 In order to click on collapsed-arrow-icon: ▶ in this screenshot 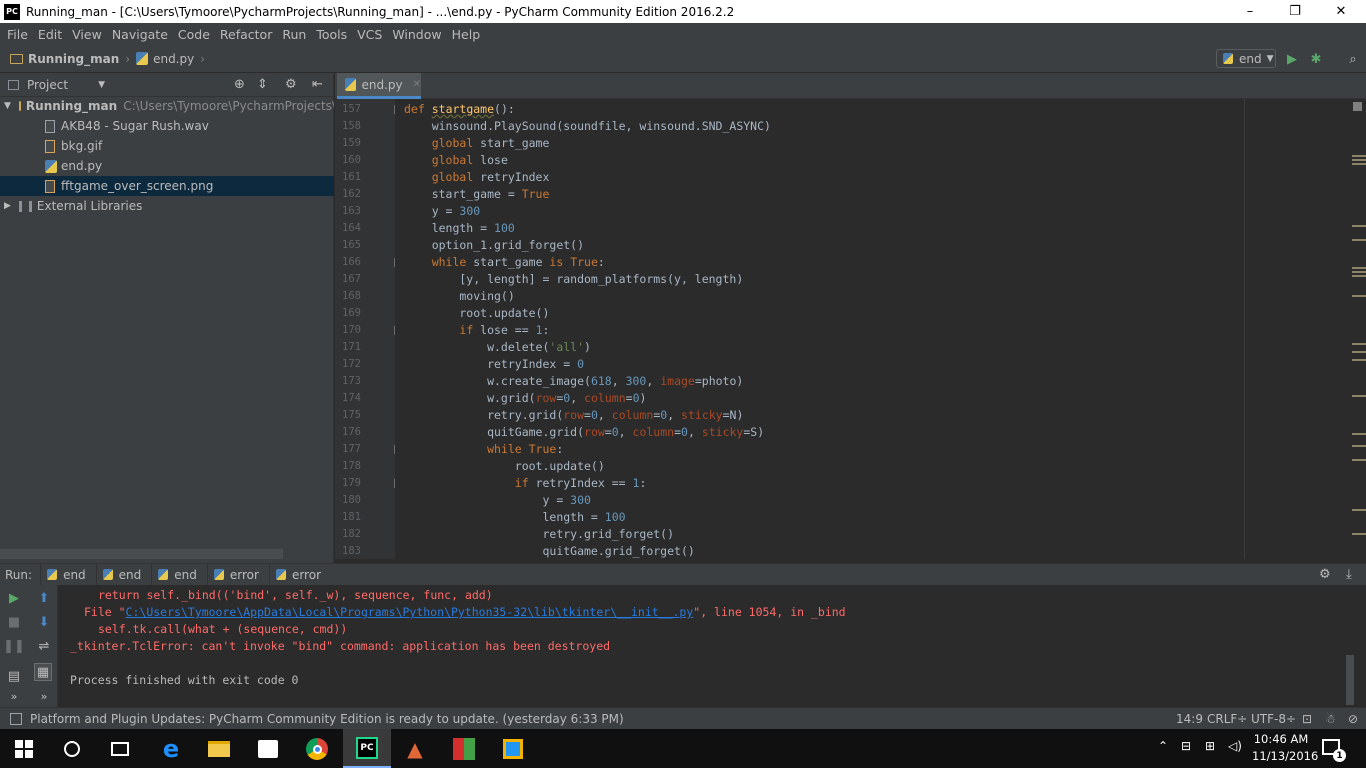, I will do `click(7, 206)`.